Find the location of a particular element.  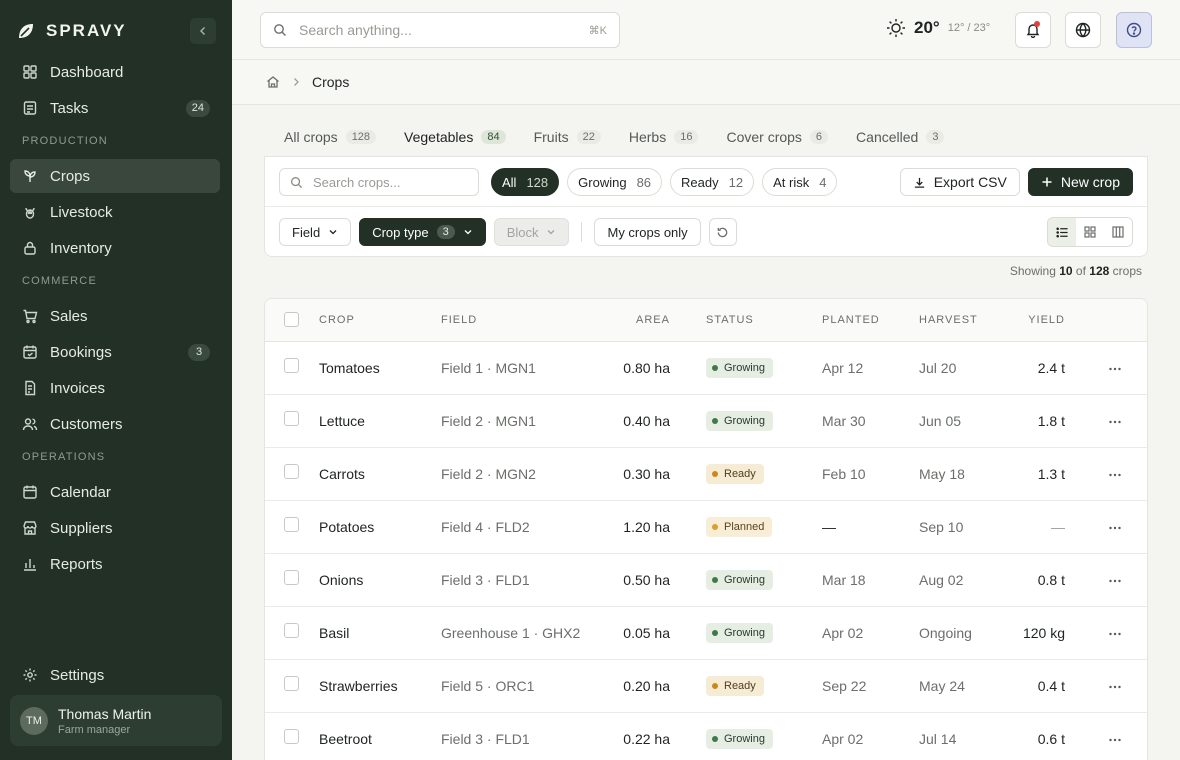

crop-name: Strawberries is located at coordinates (358, 686).